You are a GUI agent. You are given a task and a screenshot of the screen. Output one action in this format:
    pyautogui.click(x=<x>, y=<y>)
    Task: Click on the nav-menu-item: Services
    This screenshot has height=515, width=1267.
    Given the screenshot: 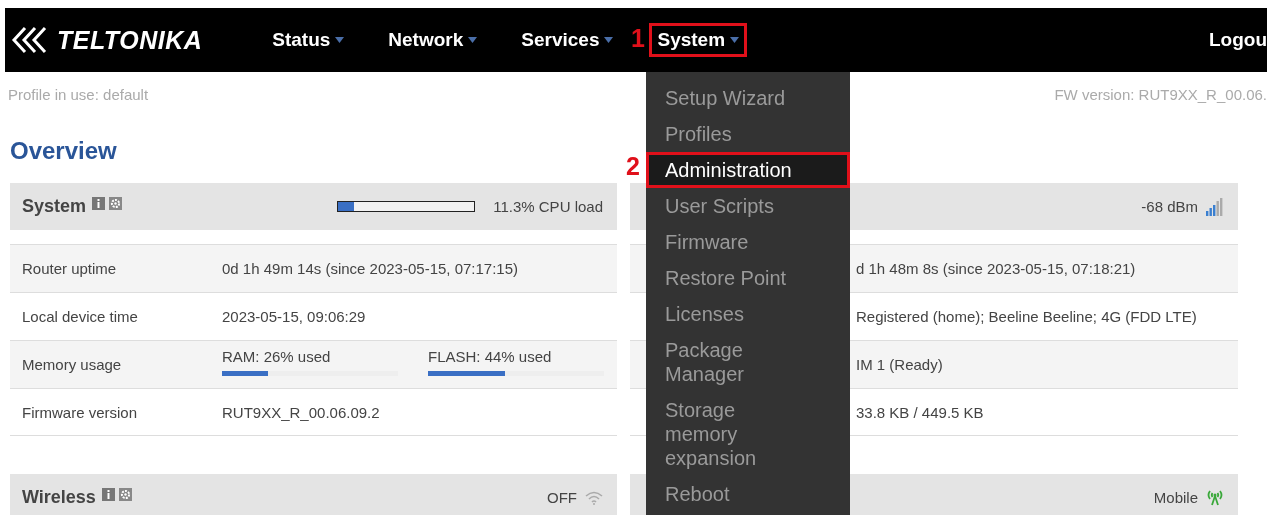 What is the action you would take?
    pyautogui.click(x=567, y=40)
    